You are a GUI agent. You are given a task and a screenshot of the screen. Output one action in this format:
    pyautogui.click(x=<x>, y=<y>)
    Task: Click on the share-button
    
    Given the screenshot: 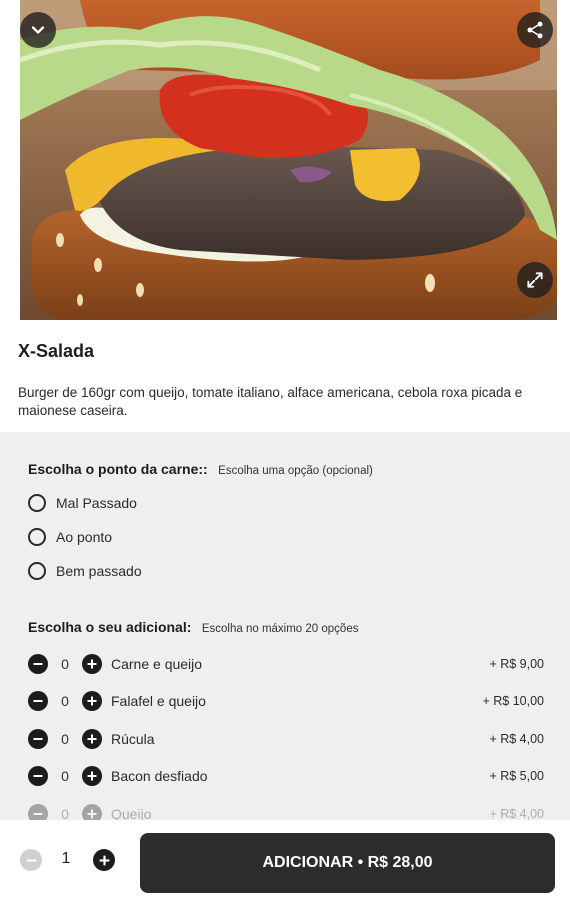 What is the action you would take?
    pyautogui.click(x=535, y=30)
    